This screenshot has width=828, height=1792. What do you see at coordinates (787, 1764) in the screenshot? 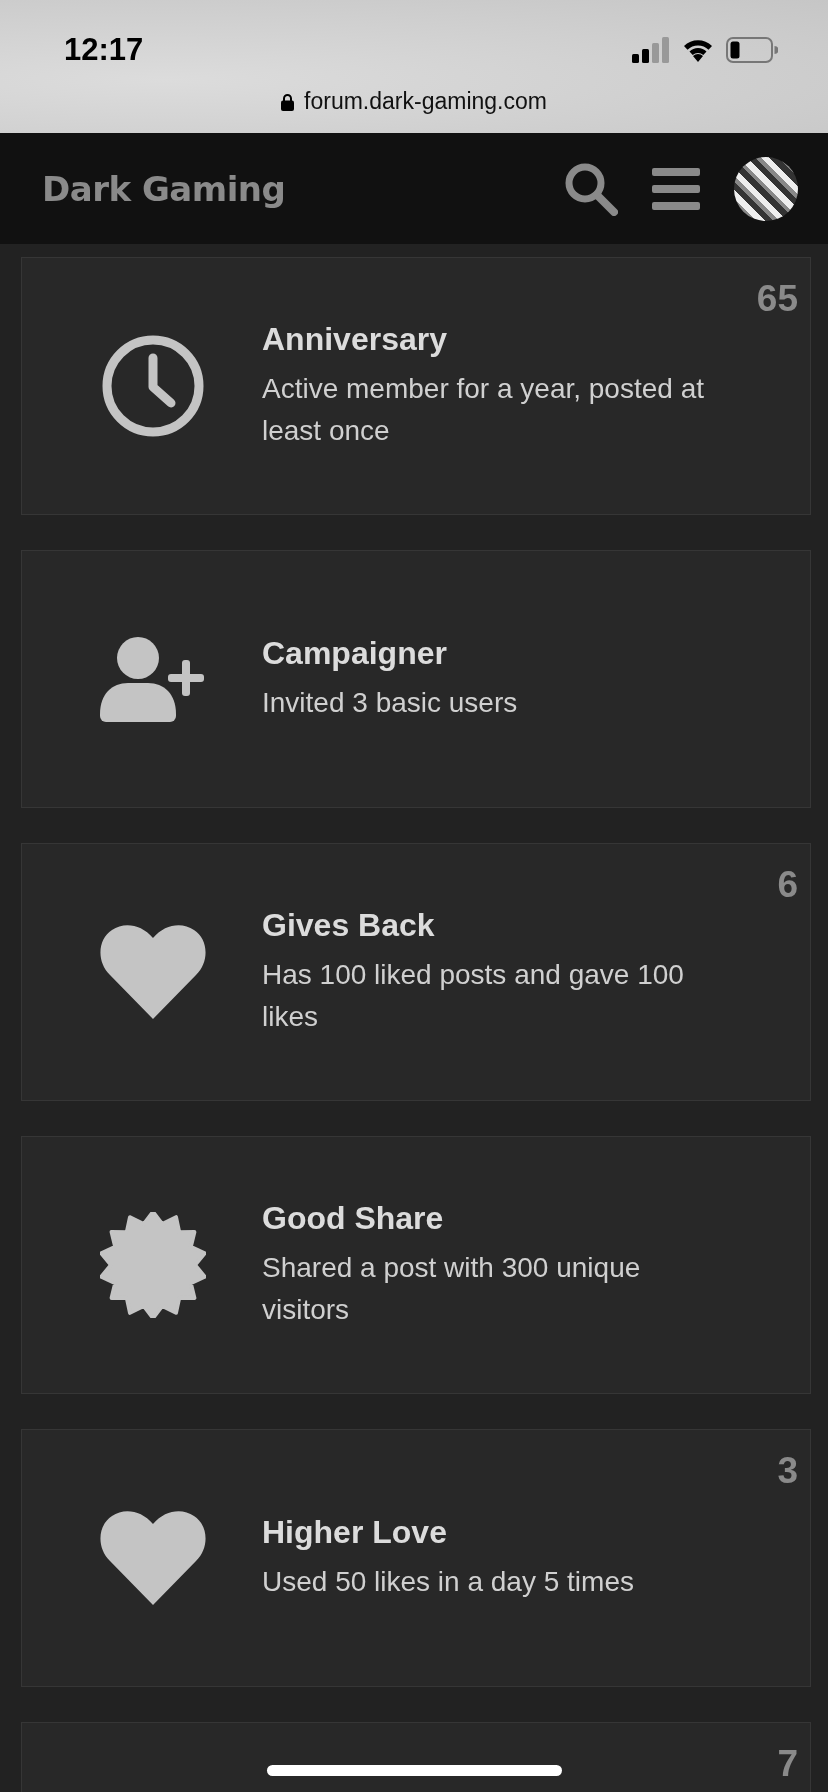
I see `badge-count: 7` at bounding box center [787, 1764].